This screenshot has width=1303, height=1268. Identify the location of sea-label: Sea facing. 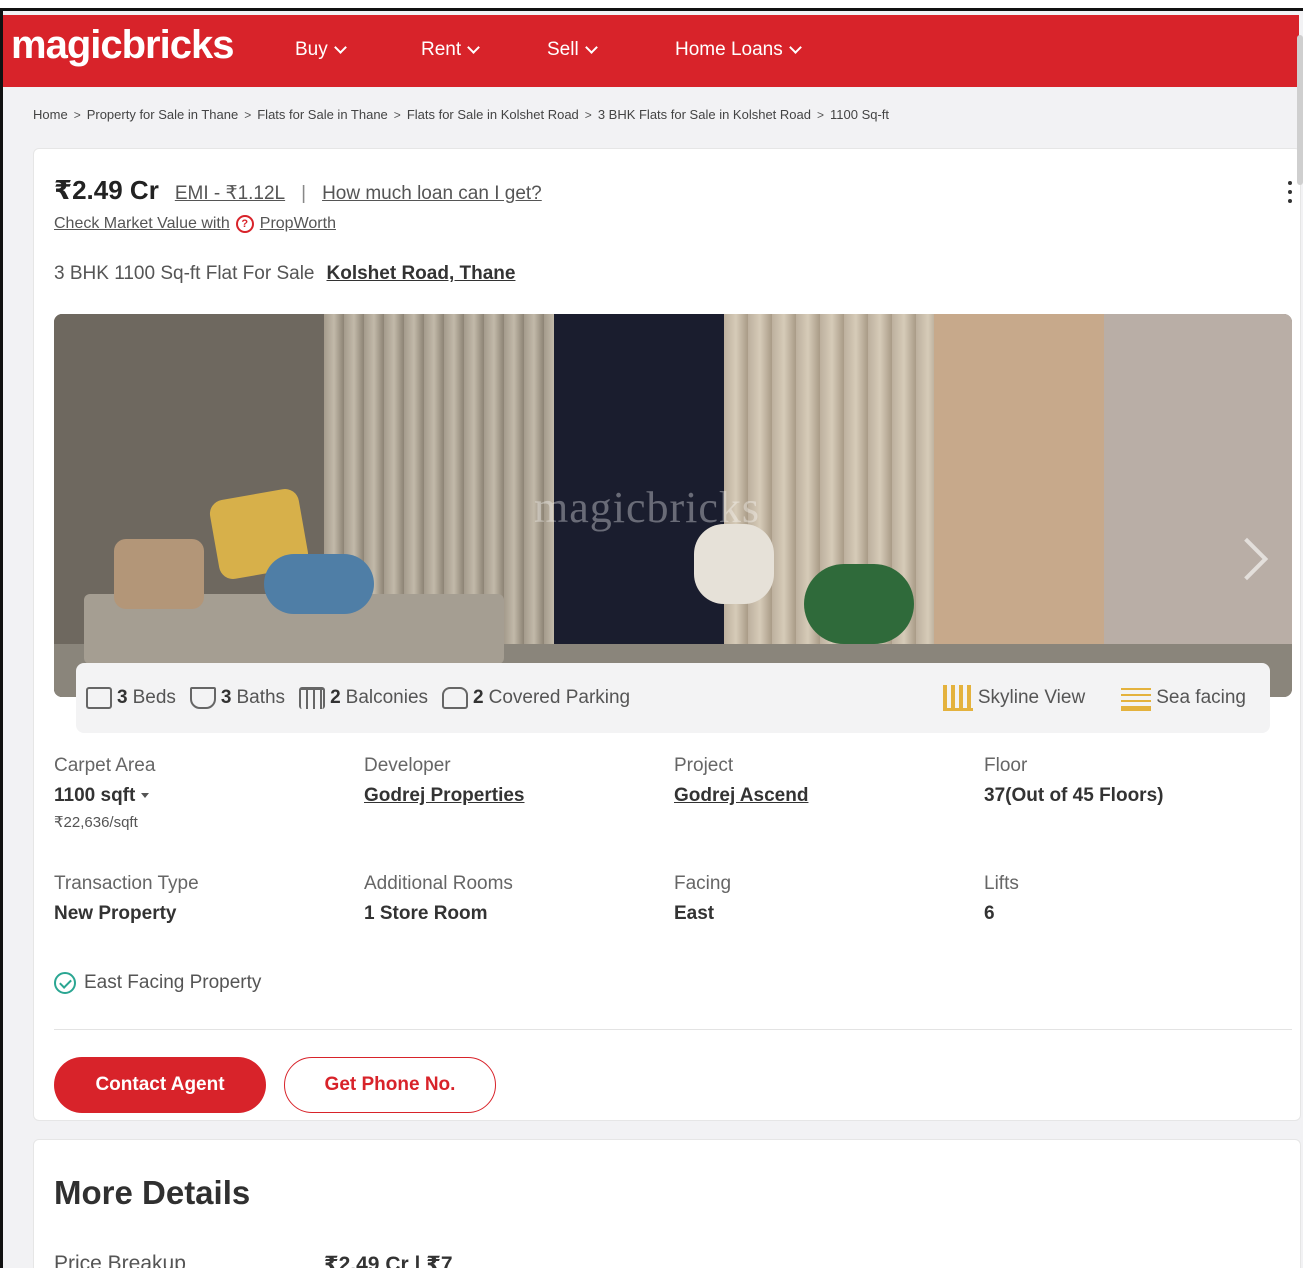
(1201, 697).